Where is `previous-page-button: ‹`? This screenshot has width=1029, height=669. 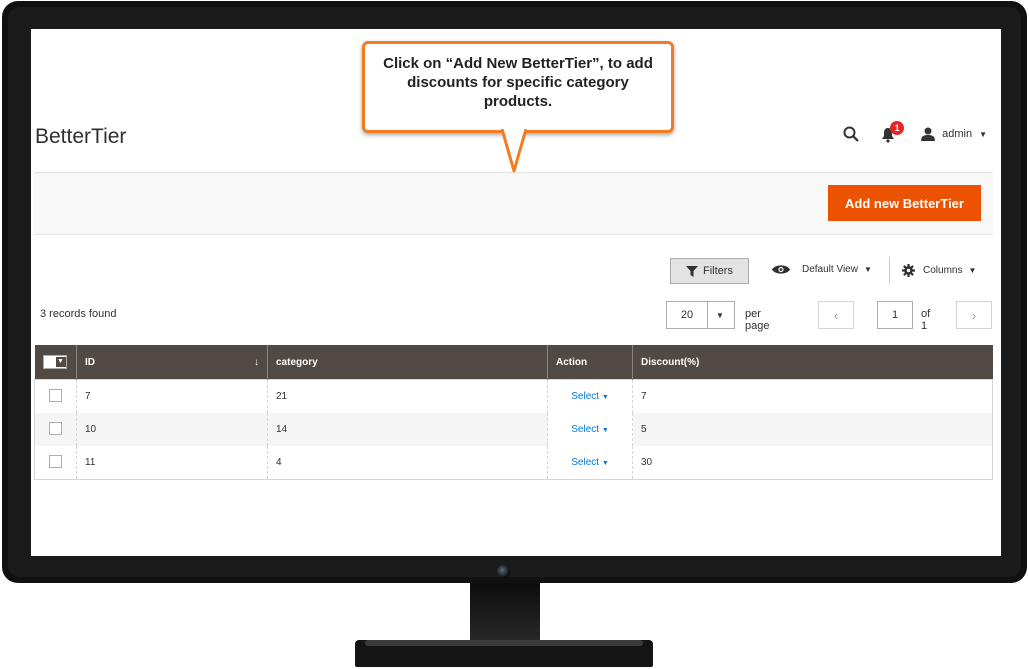 previous-page-button: ‹ is located at coordinates (836, 315).